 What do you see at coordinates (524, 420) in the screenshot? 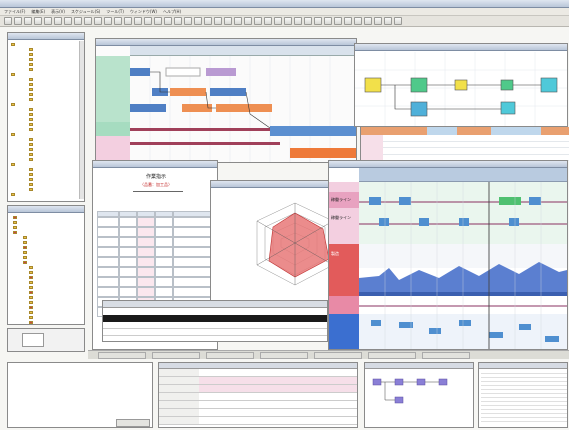
I see `list-item` at bounding box center [524, 420].